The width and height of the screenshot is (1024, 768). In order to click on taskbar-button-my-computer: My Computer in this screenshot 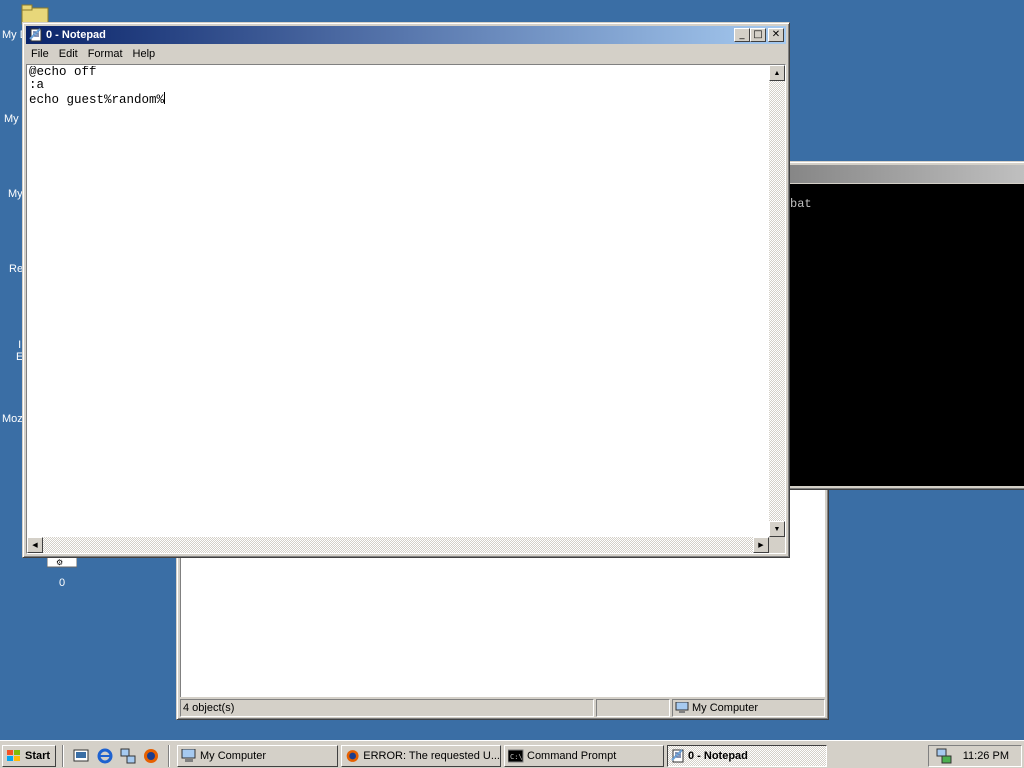, I will do `click(257, 756)`.